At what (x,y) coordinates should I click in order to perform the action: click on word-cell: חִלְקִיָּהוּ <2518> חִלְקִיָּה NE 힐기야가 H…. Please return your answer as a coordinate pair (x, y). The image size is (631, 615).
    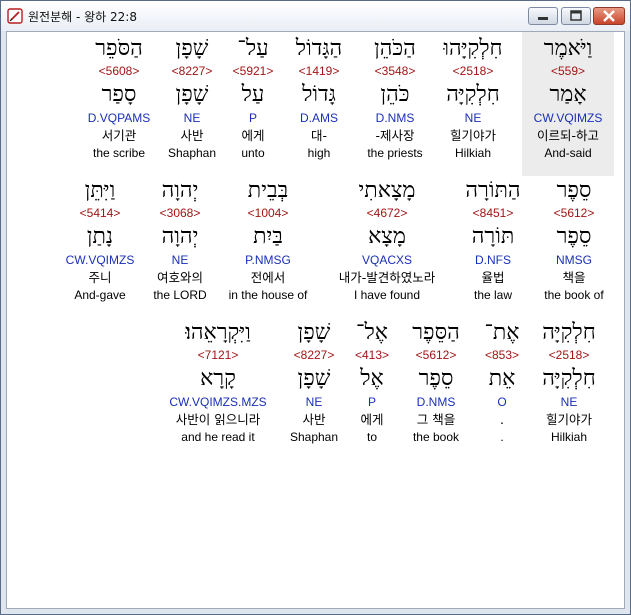
    Looking at the image, I should click on (473, 104).